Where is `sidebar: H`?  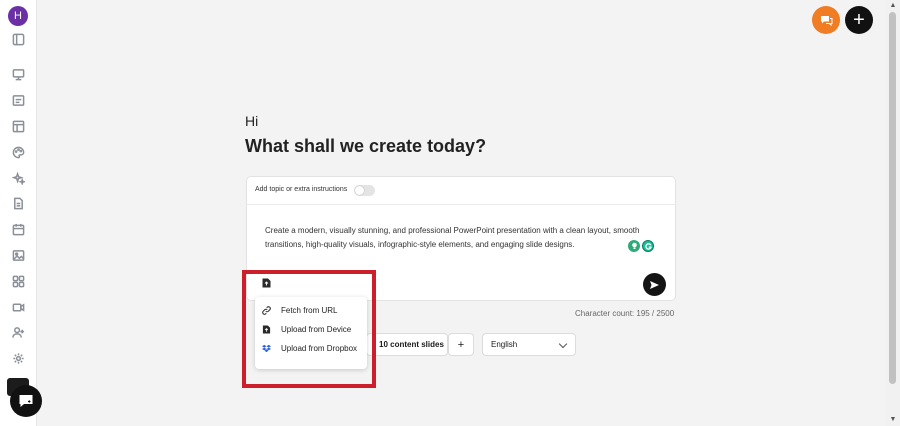
sidebar: H is located at coordinates (18, 213).